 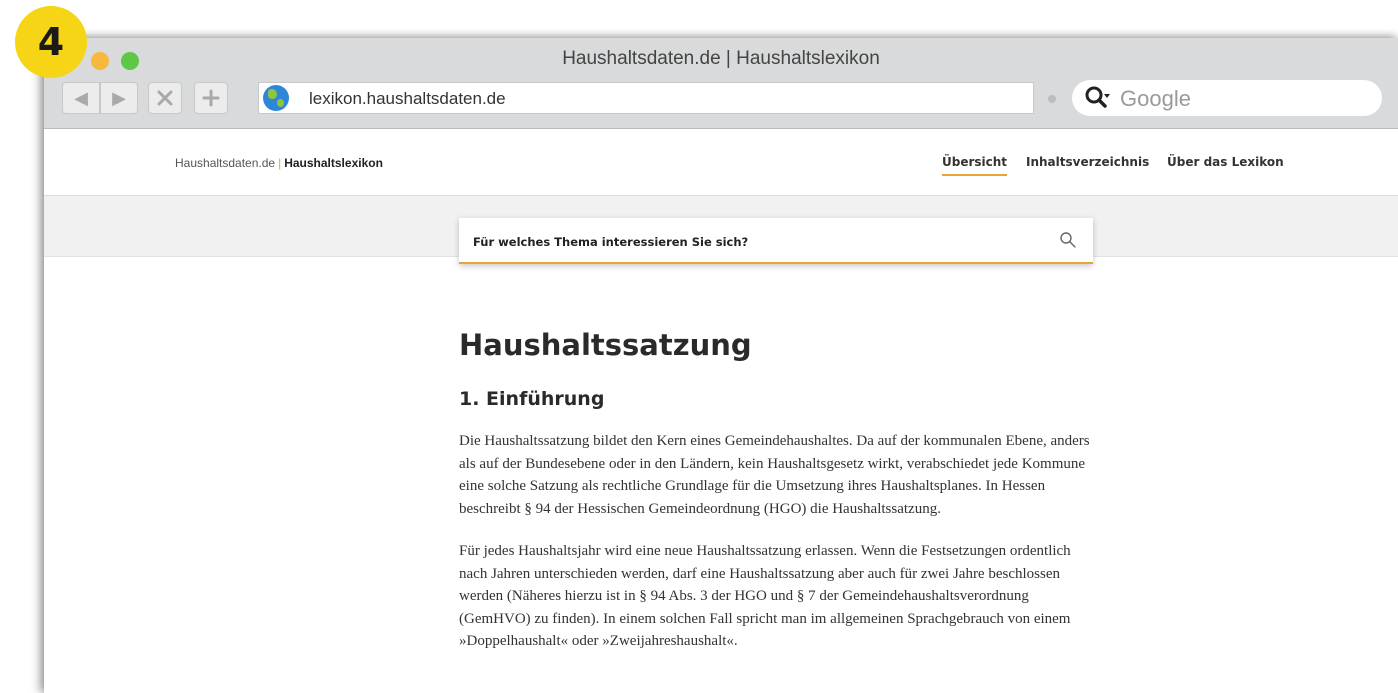 What do you see at coordinates (532, 399) in the screenshot?
I see `section-heading: 1. Einführung` at bounding box center [532, 399].